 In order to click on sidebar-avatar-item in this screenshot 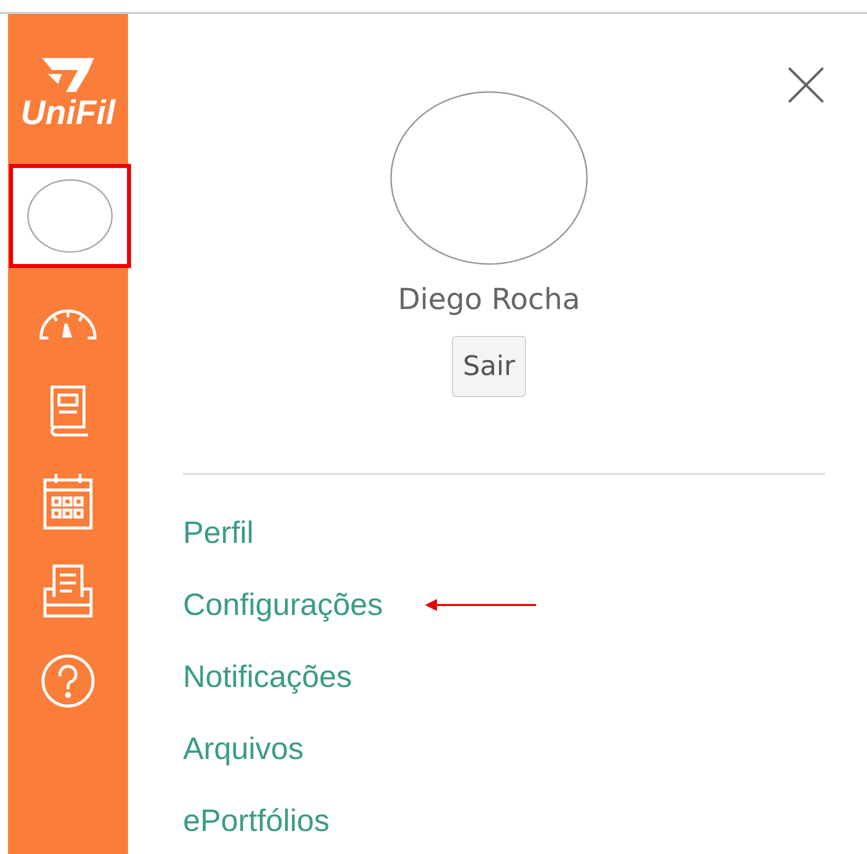, I will do `click(70, 216)`.